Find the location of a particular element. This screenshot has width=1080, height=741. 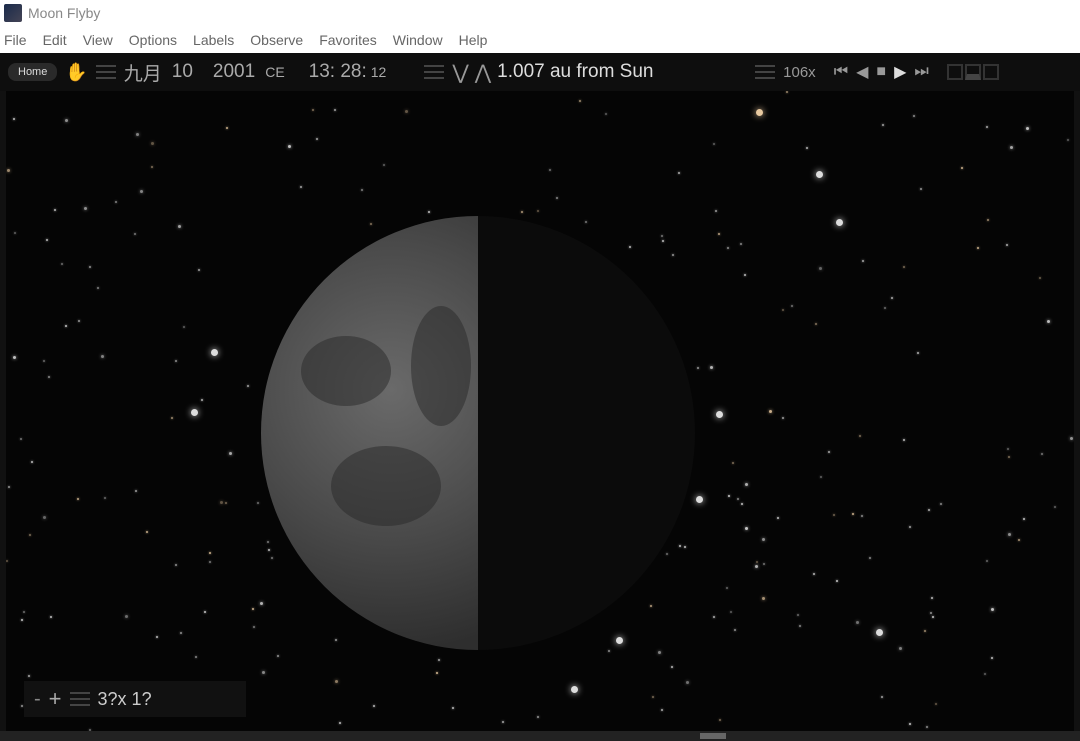

zoom-in-button: + is located at coordinates (55, 699).